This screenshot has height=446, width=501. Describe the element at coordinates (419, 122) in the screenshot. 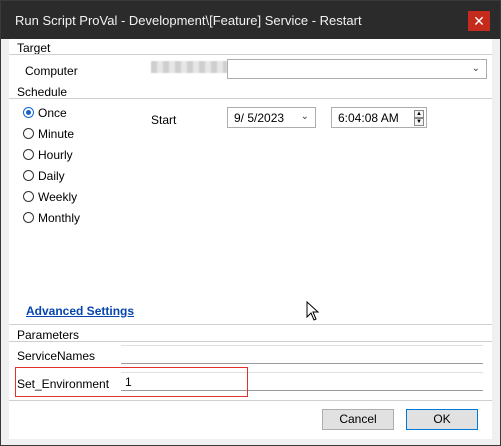

I see `spin-down-icon: ▼` at that location.